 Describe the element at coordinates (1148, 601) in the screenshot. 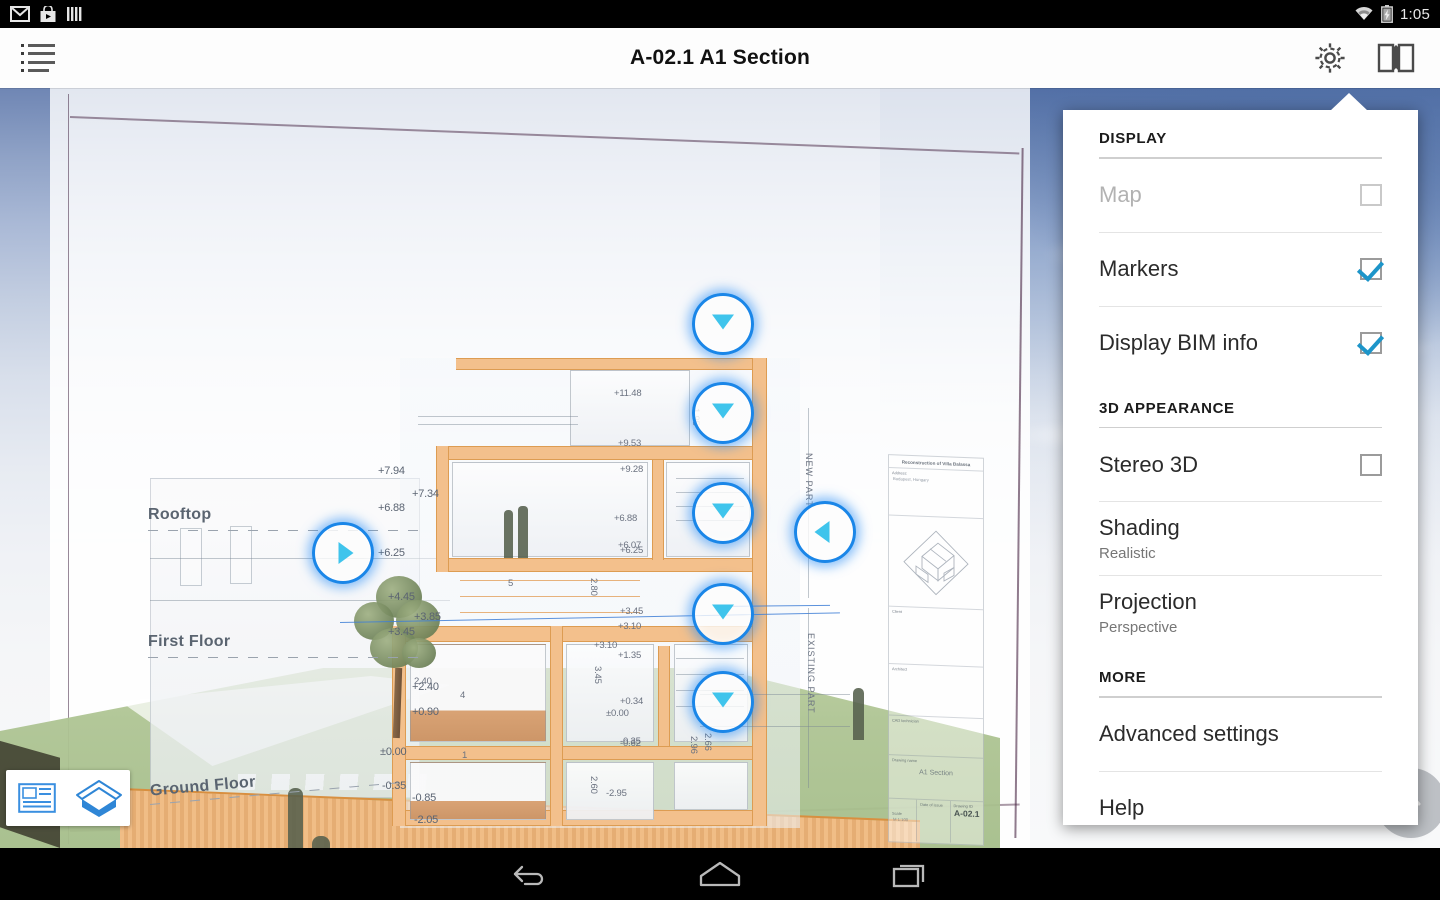

I see `menu-item-label: Projection` at that location.